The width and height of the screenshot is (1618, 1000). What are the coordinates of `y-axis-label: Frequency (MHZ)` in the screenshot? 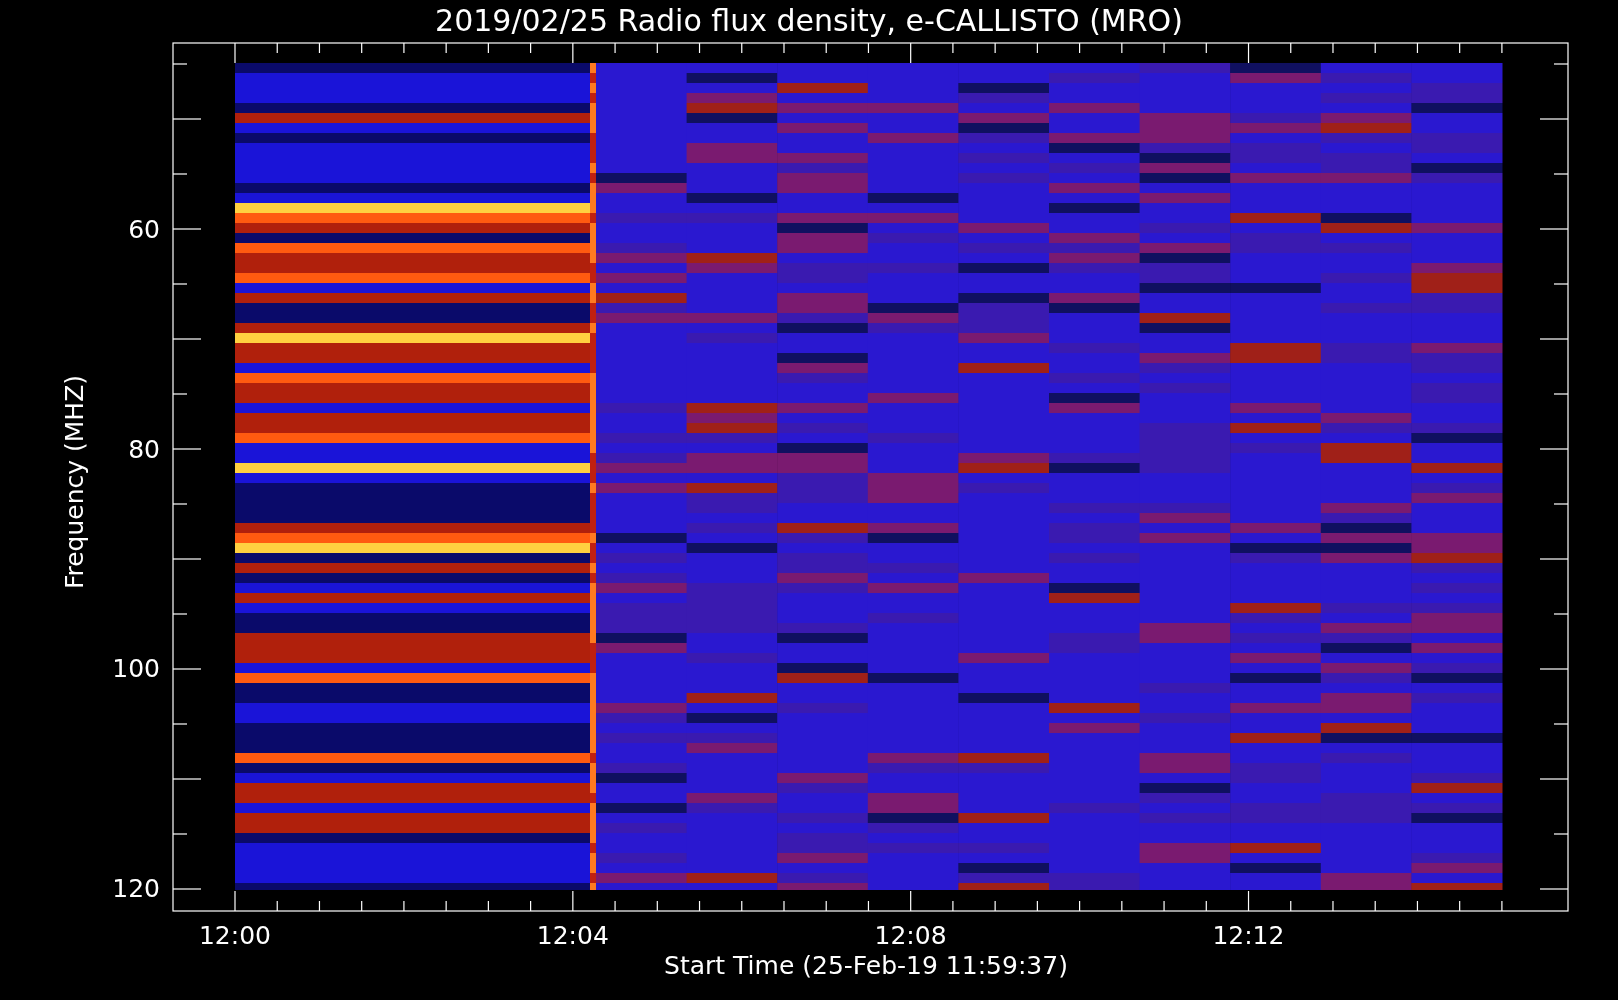 It's located at (74, 482).